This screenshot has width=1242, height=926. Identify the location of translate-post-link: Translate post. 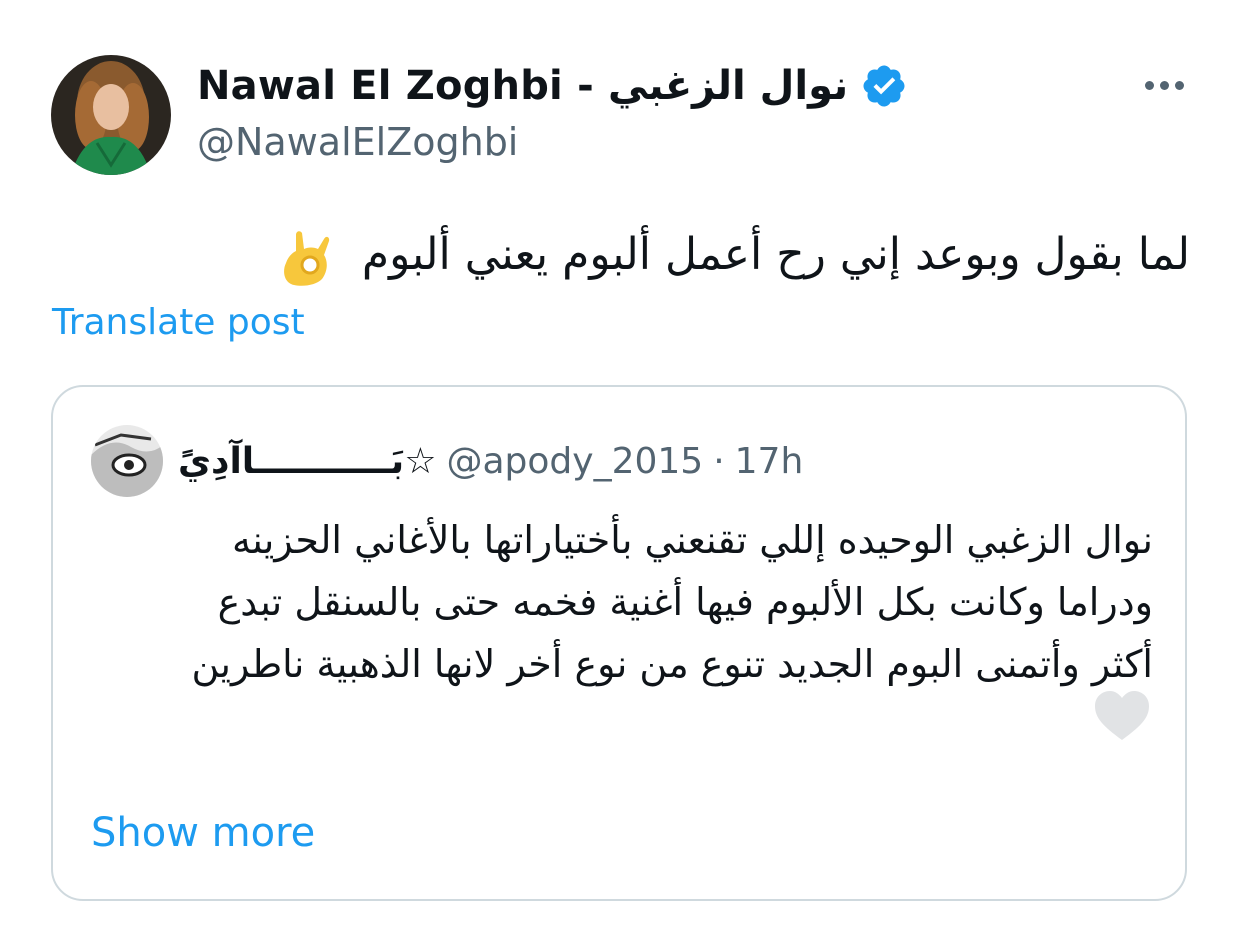
(178, 322).